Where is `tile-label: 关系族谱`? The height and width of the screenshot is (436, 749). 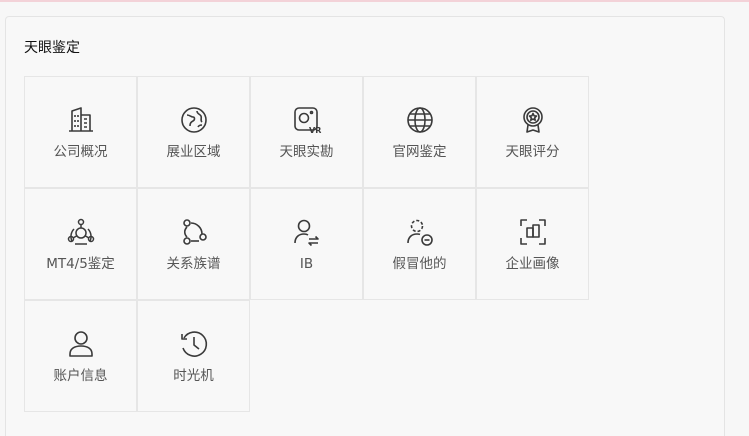
tile-label: 关系族谱 is located at coordinates (193, 264).